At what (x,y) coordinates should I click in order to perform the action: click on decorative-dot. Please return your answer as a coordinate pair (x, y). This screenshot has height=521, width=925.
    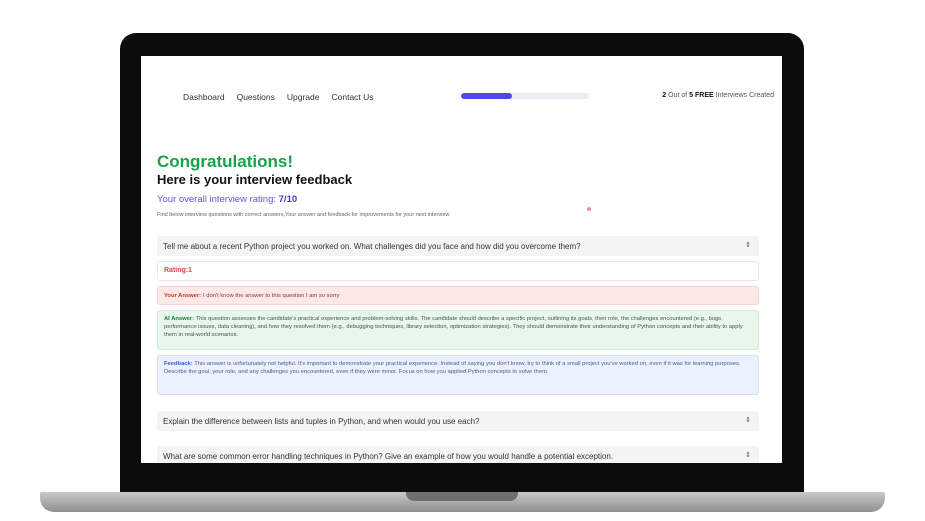
    Looking at the image, I should click on (589, 209).